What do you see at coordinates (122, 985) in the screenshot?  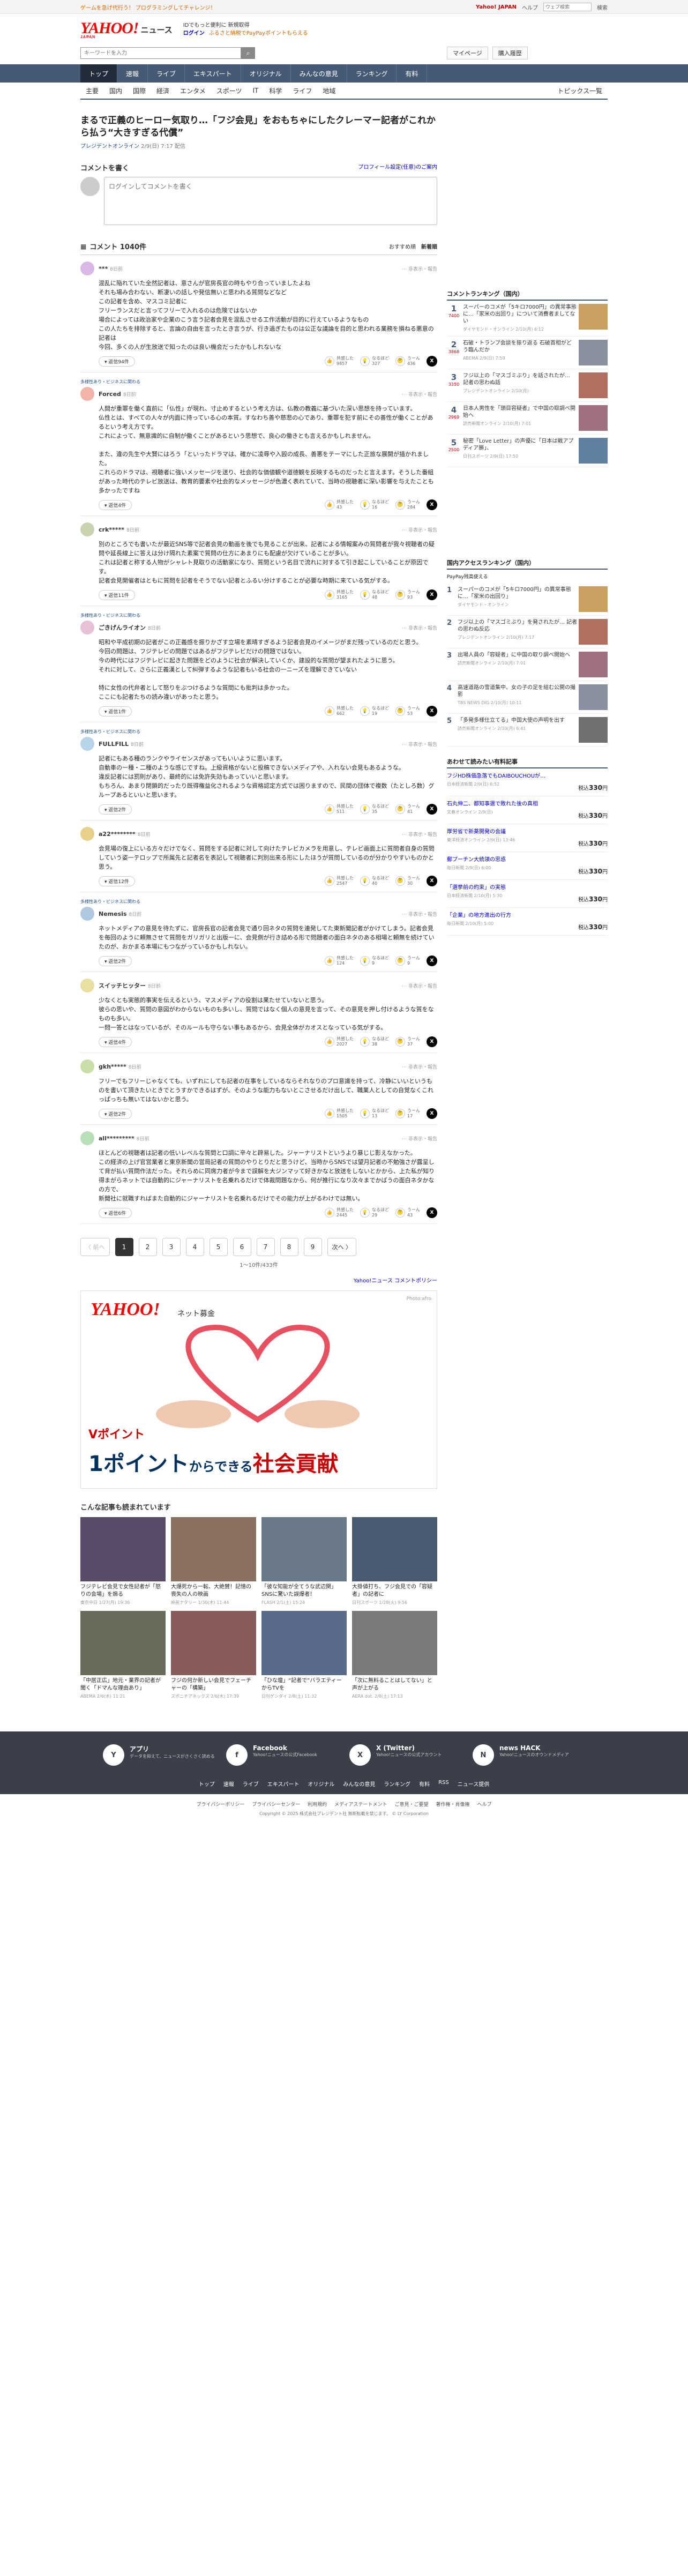 I see `commenter-name: スイッチヒッター` at bounding box center [122, 985].